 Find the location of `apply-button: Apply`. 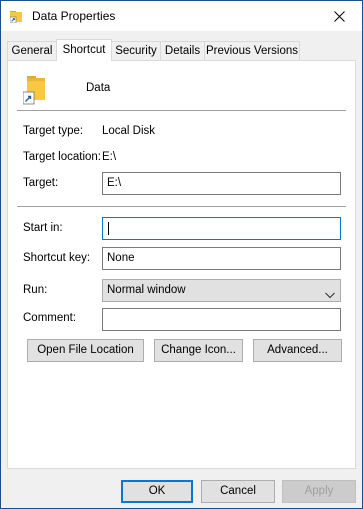

apply-button: Apply is located at coordinates (319, 491).